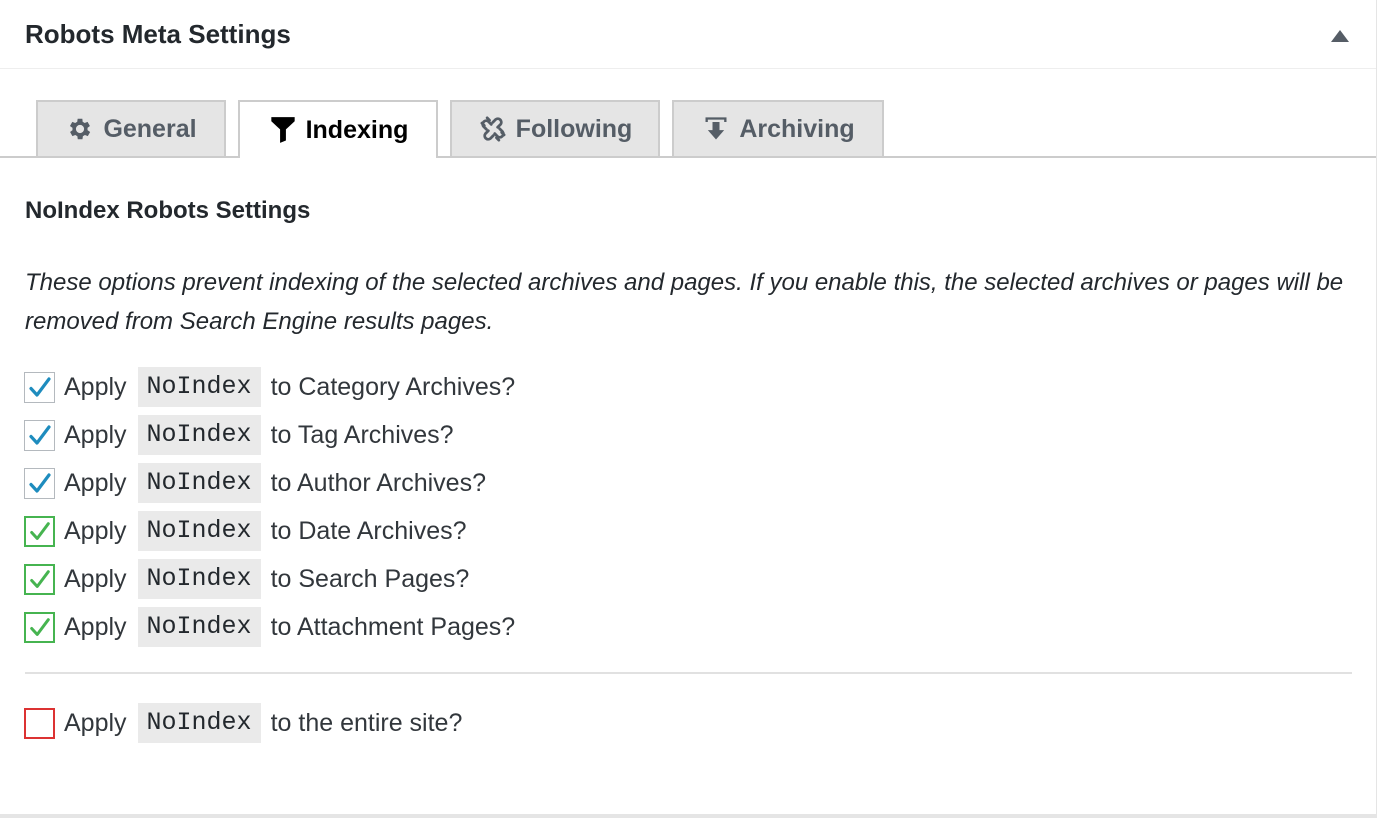  Describe the element at coordinates (39, 579) in the screenshot. I see `checkbox-search` at that location.